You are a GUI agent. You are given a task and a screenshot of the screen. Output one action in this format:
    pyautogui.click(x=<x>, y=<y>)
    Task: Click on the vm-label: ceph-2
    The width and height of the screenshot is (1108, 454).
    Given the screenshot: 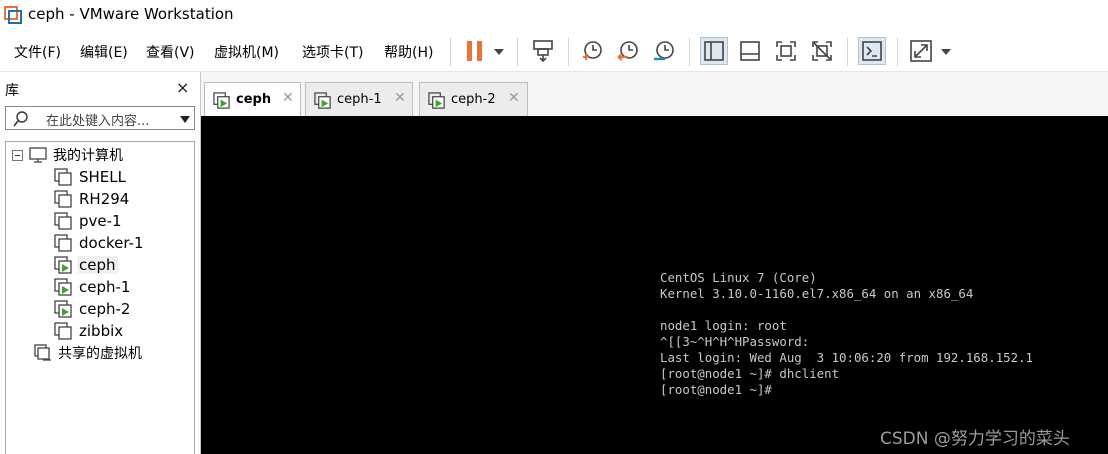 What is the action you would take?
    pyautogui.click(x=105, y=309)
    